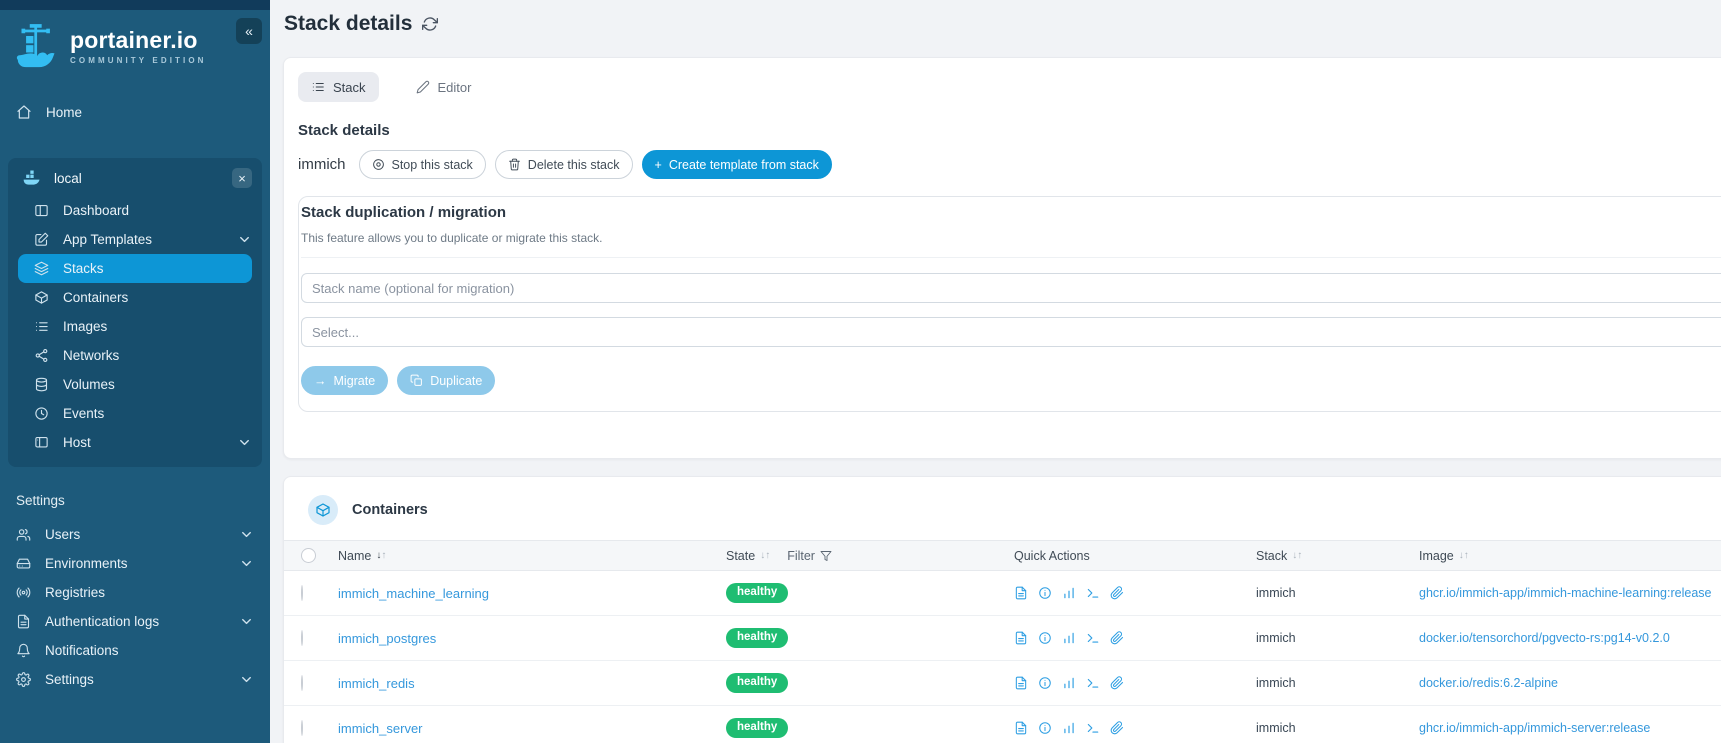 The width and height of the screenshot is (1721, 743). I want to click on copy-icon, so click(416, 380).